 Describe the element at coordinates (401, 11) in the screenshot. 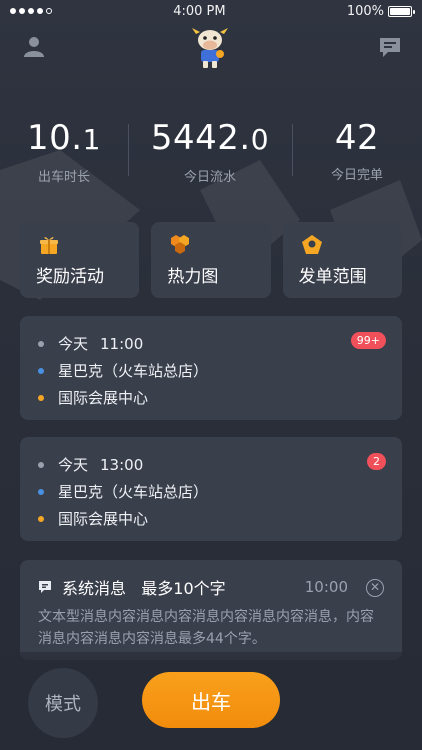

I see `battery-icon` at that location.